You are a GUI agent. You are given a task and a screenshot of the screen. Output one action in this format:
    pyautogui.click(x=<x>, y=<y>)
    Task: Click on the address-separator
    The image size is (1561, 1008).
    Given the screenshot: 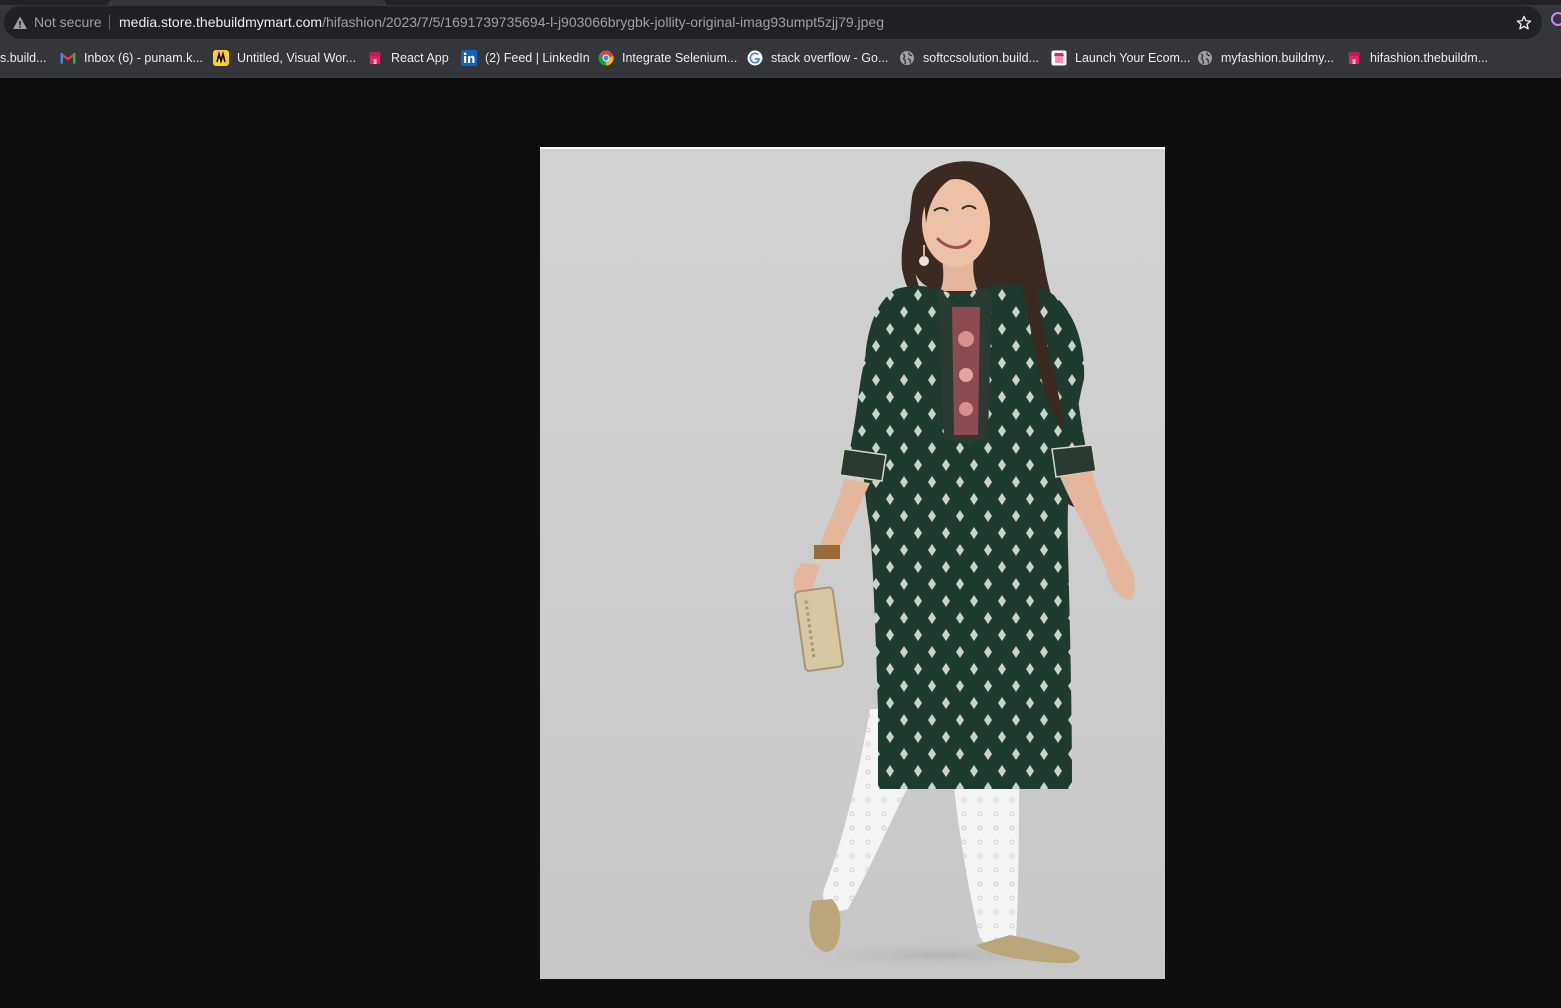 What is the action you would take?
    pyautogui.click(x=109, y=22)
    